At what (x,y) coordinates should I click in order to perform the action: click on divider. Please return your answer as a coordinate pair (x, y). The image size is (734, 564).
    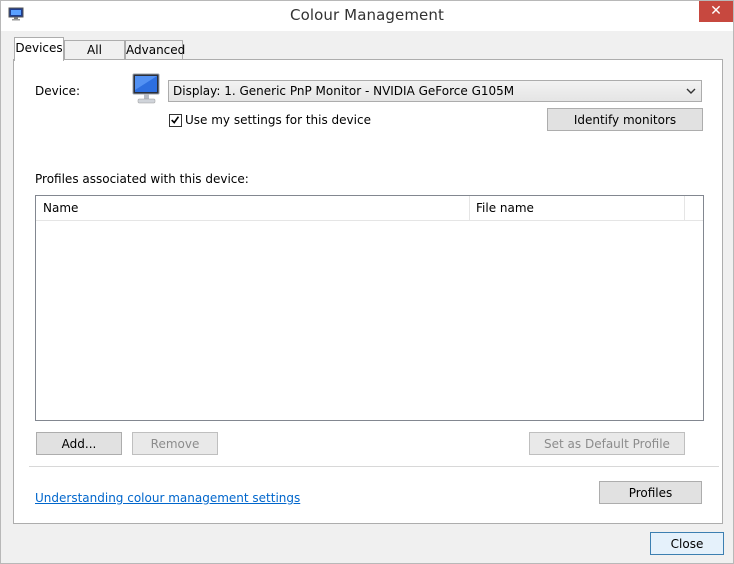
    Looking at the image, I should click on (374, 466).